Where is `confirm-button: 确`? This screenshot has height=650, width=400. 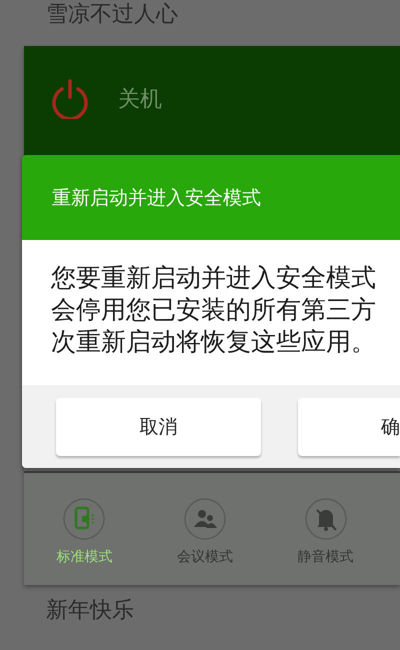
confirm-button: 确 is located at coordinates (349, 427).